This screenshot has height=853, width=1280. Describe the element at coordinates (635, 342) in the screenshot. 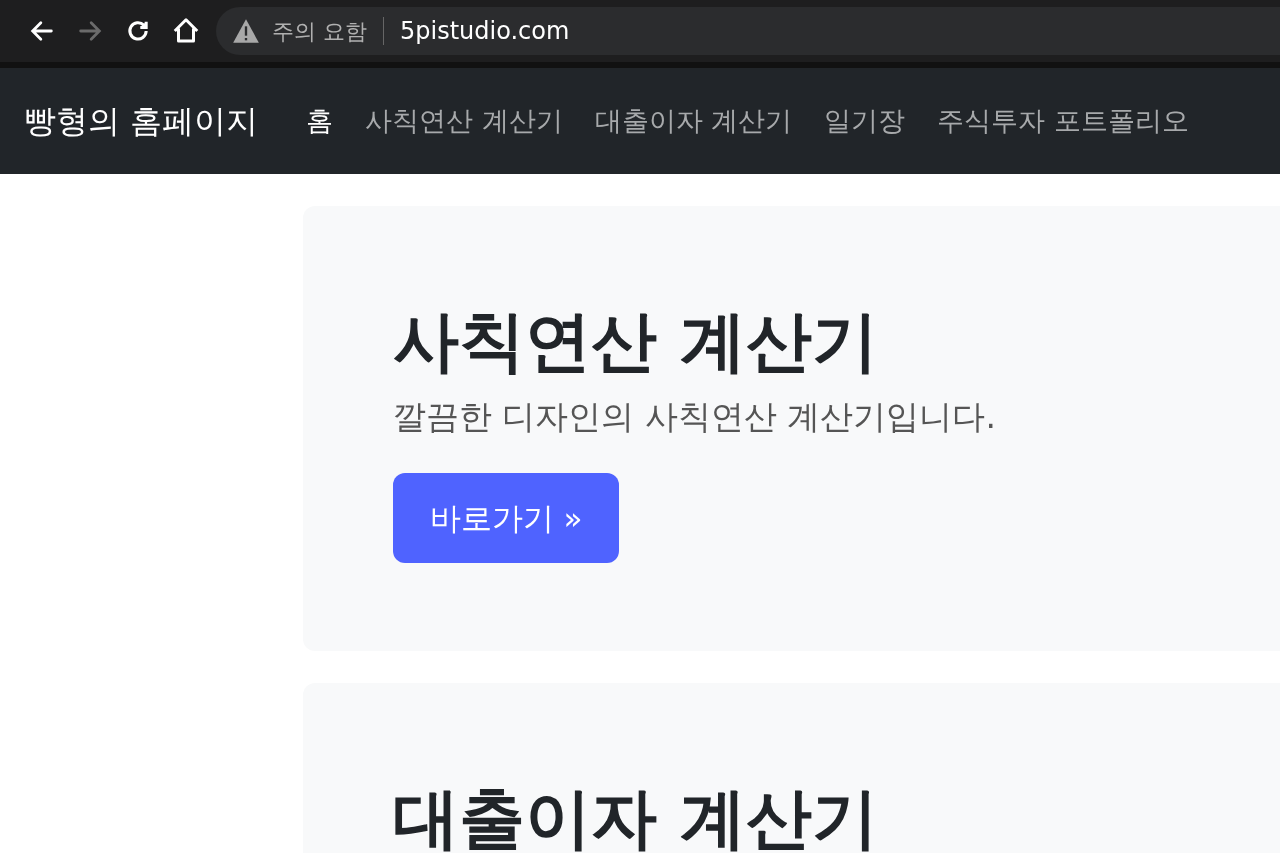

I see `card-title: 사칙연산 계산기` at that location.